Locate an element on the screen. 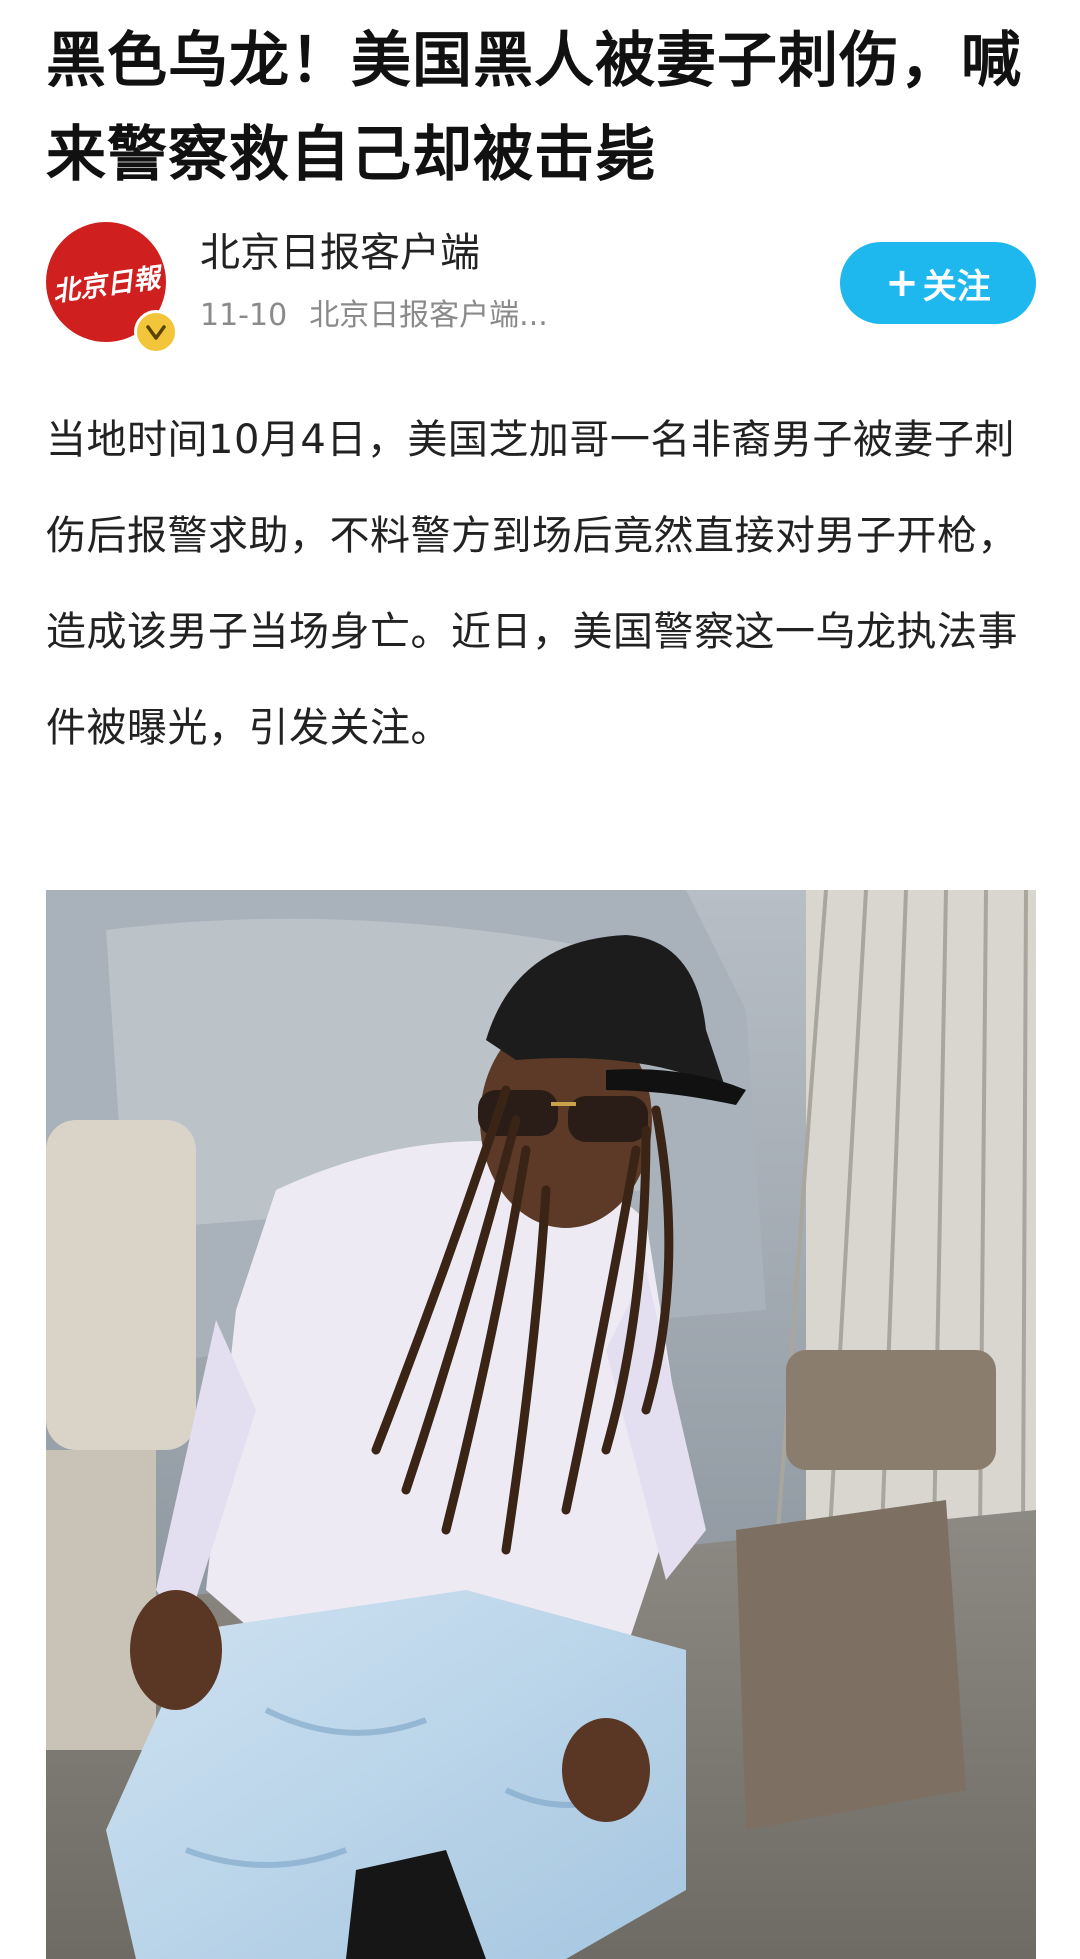  plus-icon: + is located at coordinates (902, 283).